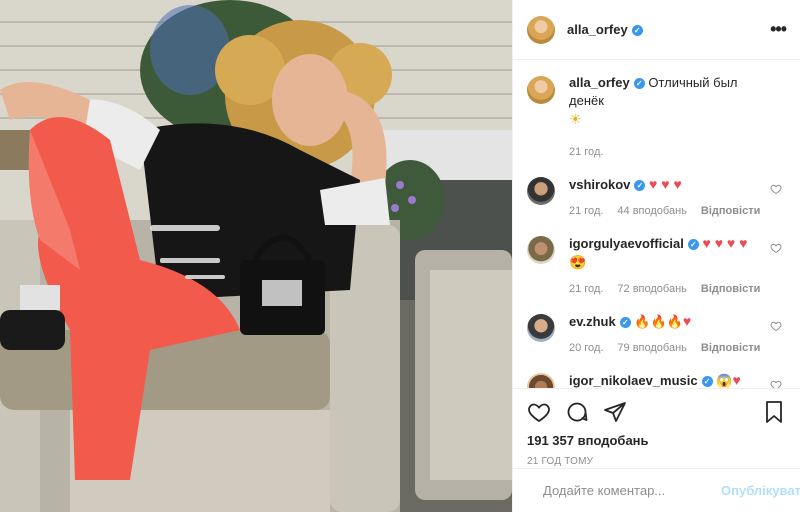 The height and width of the screenshot is (512, 800). I want to click on action-icons, so click(656, 412).